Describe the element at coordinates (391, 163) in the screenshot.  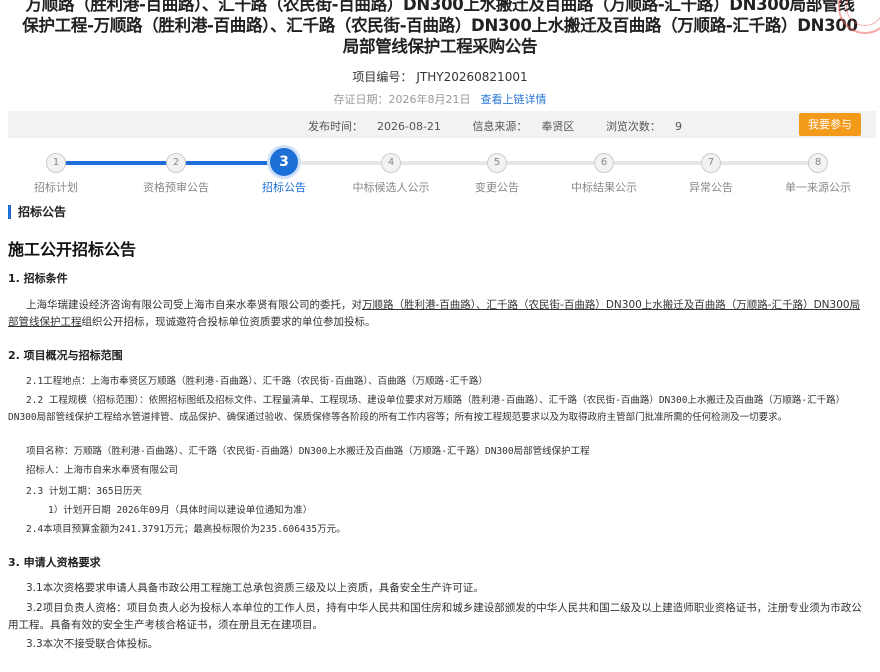
I see `step-number: 4` at that location.